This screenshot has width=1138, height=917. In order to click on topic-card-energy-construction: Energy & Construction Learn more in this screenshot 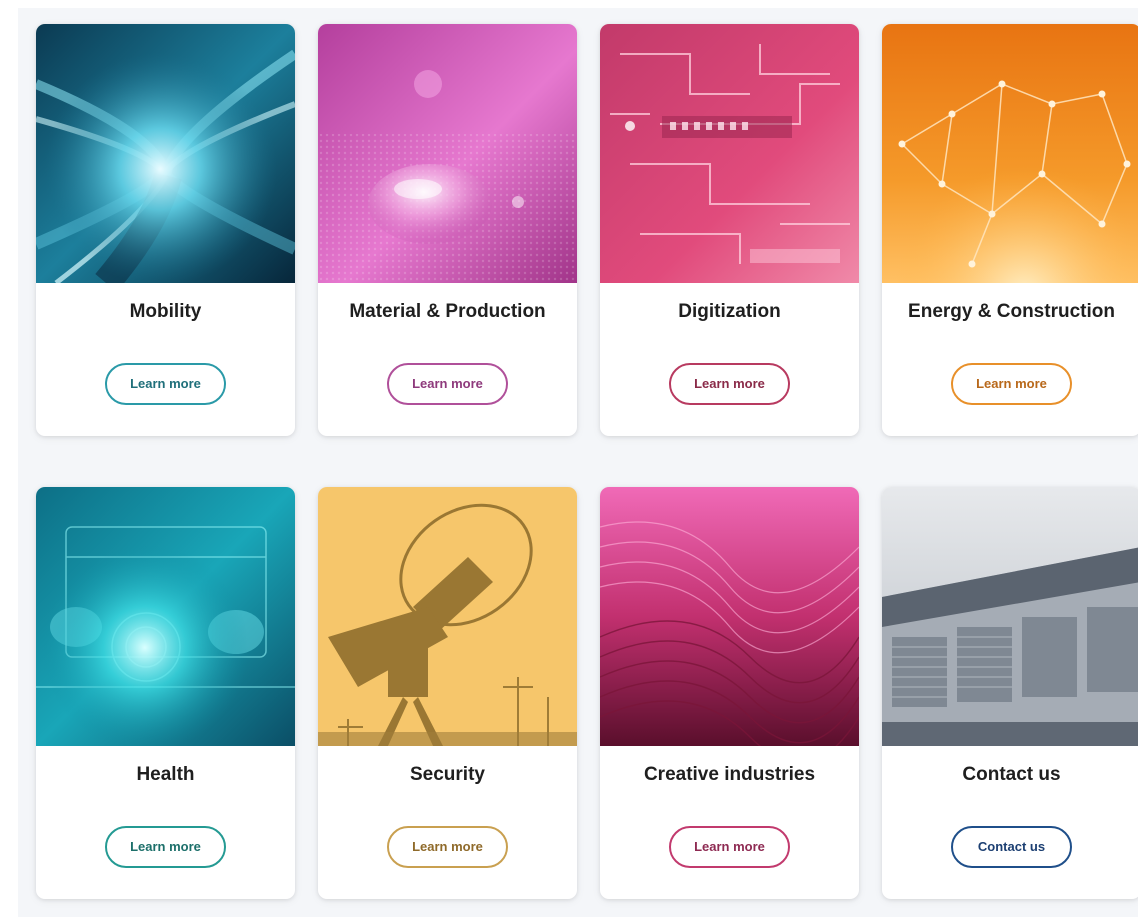, I will do `click(1010, 230)`.